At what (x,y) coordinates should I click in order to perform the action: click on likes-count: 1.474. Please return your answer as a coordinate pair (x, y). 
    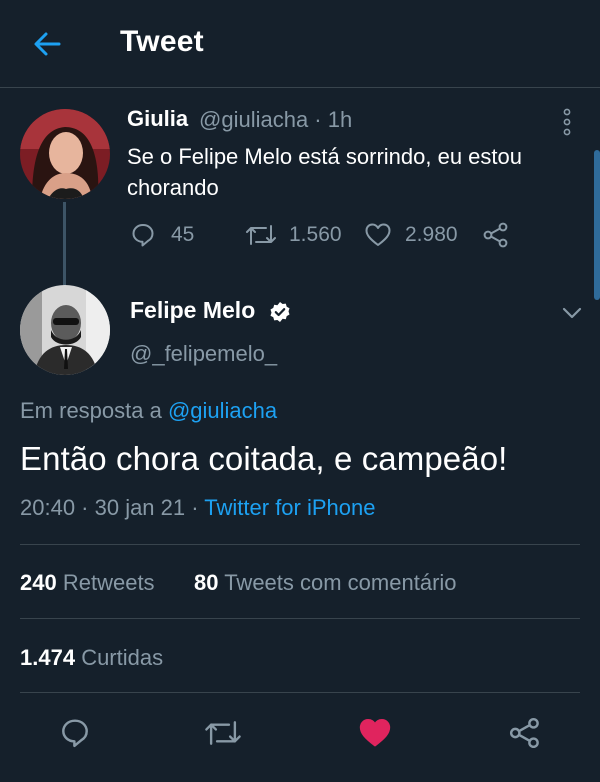
    Looking at the image, I should click on (48, 657).